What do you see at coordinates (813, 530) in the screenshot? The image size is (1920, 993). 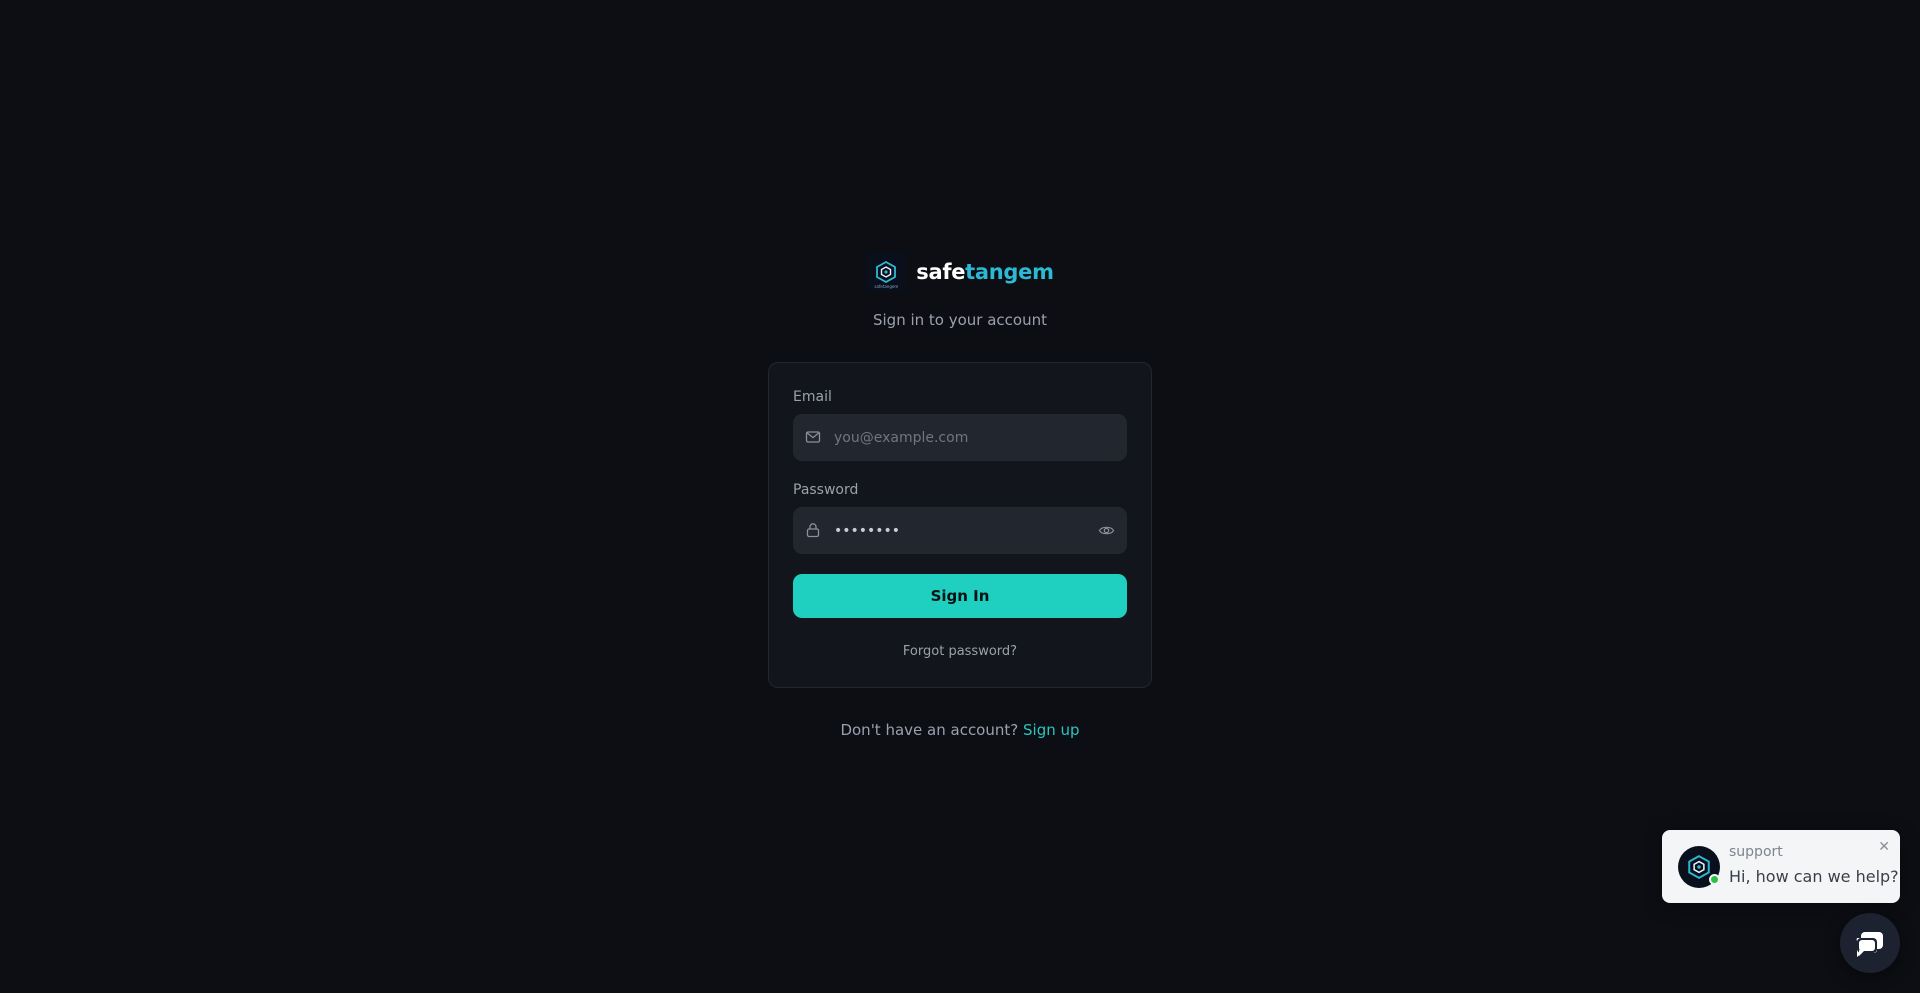 I see `lock-icon` at bounding box center [813, 530].